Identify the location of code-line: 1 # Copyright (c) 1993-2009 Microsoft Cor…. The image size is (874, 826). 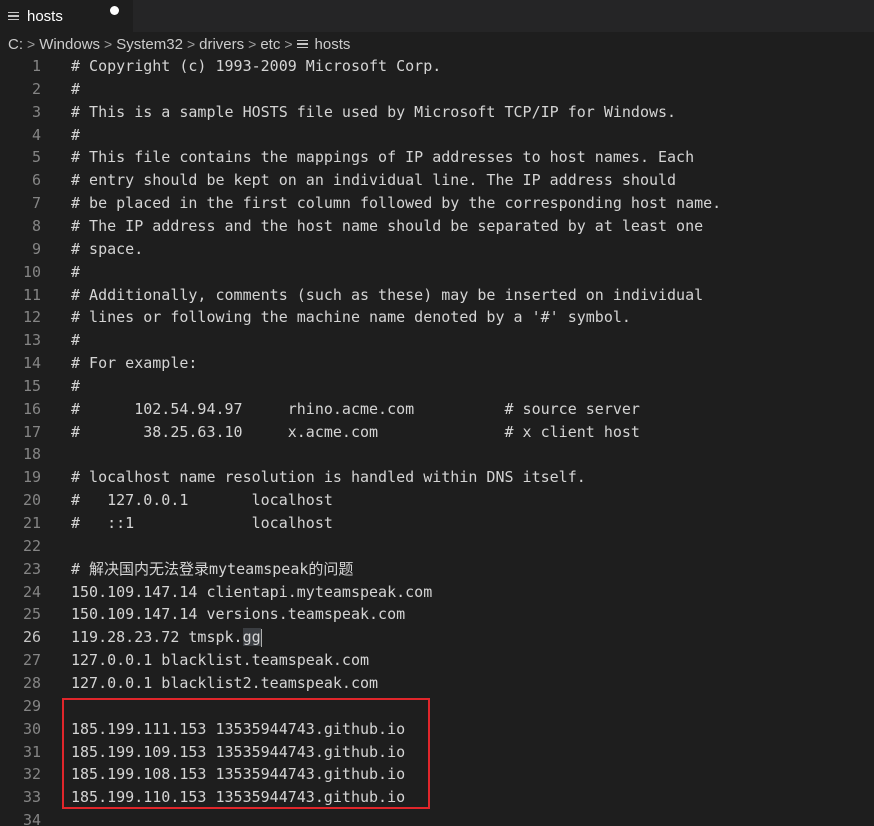
(437, 66).